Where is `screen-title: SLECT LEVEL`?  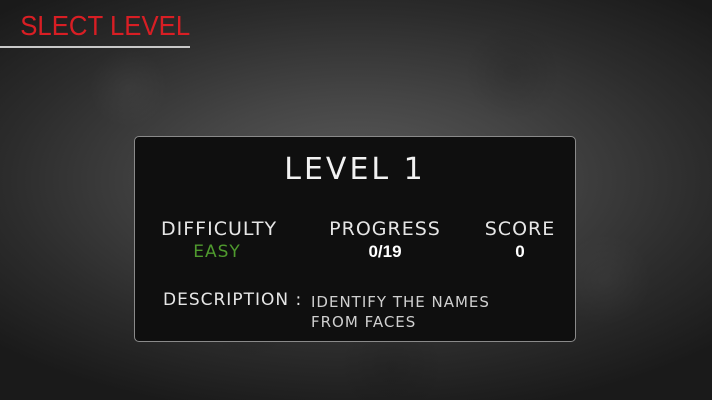 screen-title: SLECT LEVEL is located at coordinates (105, 25).